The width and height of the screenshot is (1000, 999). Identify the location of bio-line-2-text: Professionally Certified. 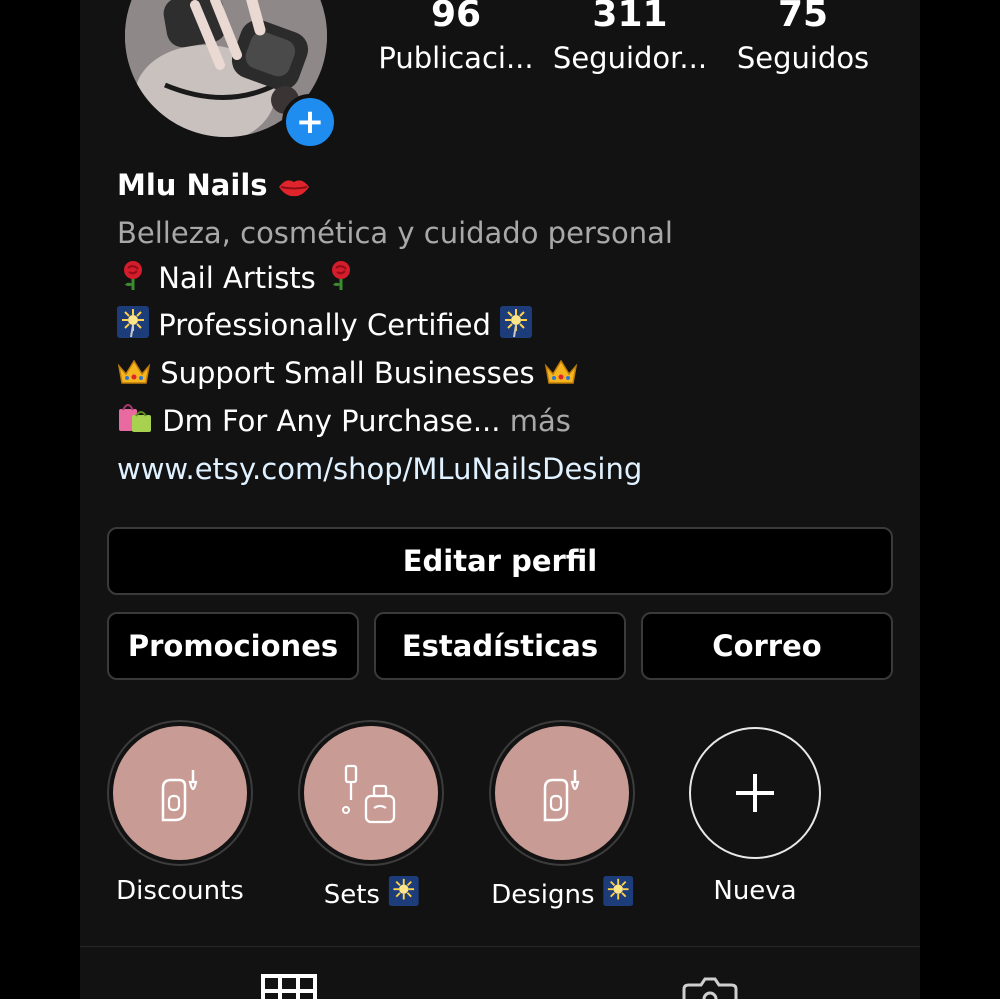
(324, 325).